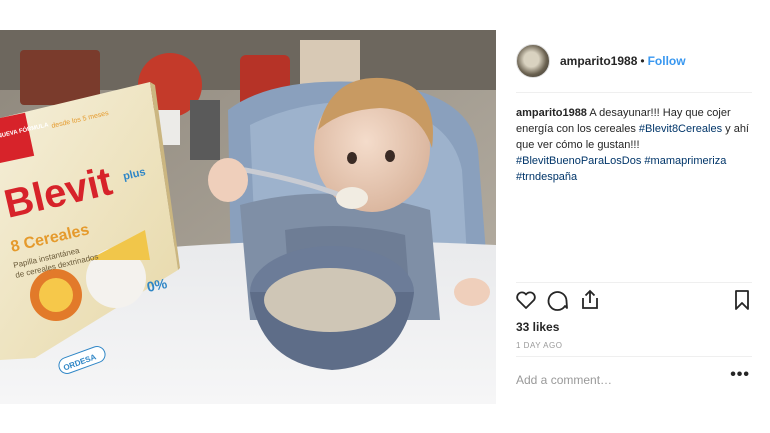  What do you see at coordinates (551, 113) in the screenshot?
I see `caption-username: amparito1988` at bounding box center [551, 113].